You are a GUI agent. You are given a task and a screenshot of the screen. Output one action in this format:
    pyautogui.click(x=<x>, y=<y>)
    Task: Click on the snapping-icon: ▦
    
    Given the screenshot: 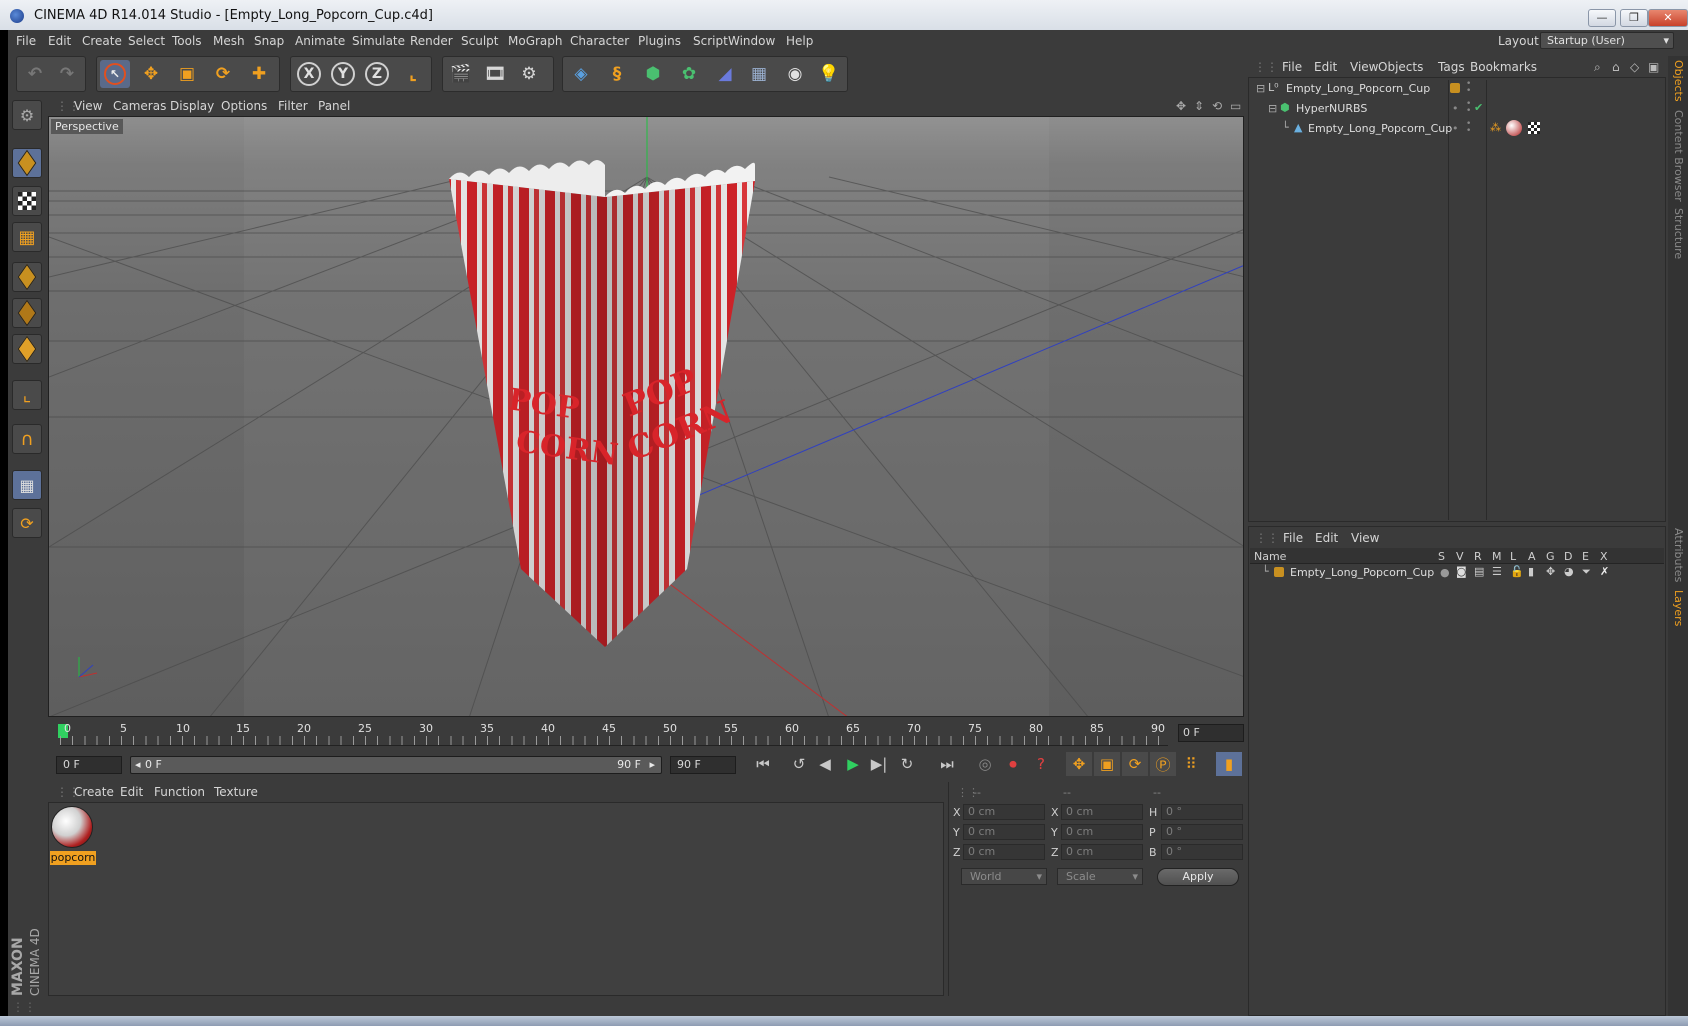 What is the action you would take?
    pyautogui.click(x=27, y=485)
    